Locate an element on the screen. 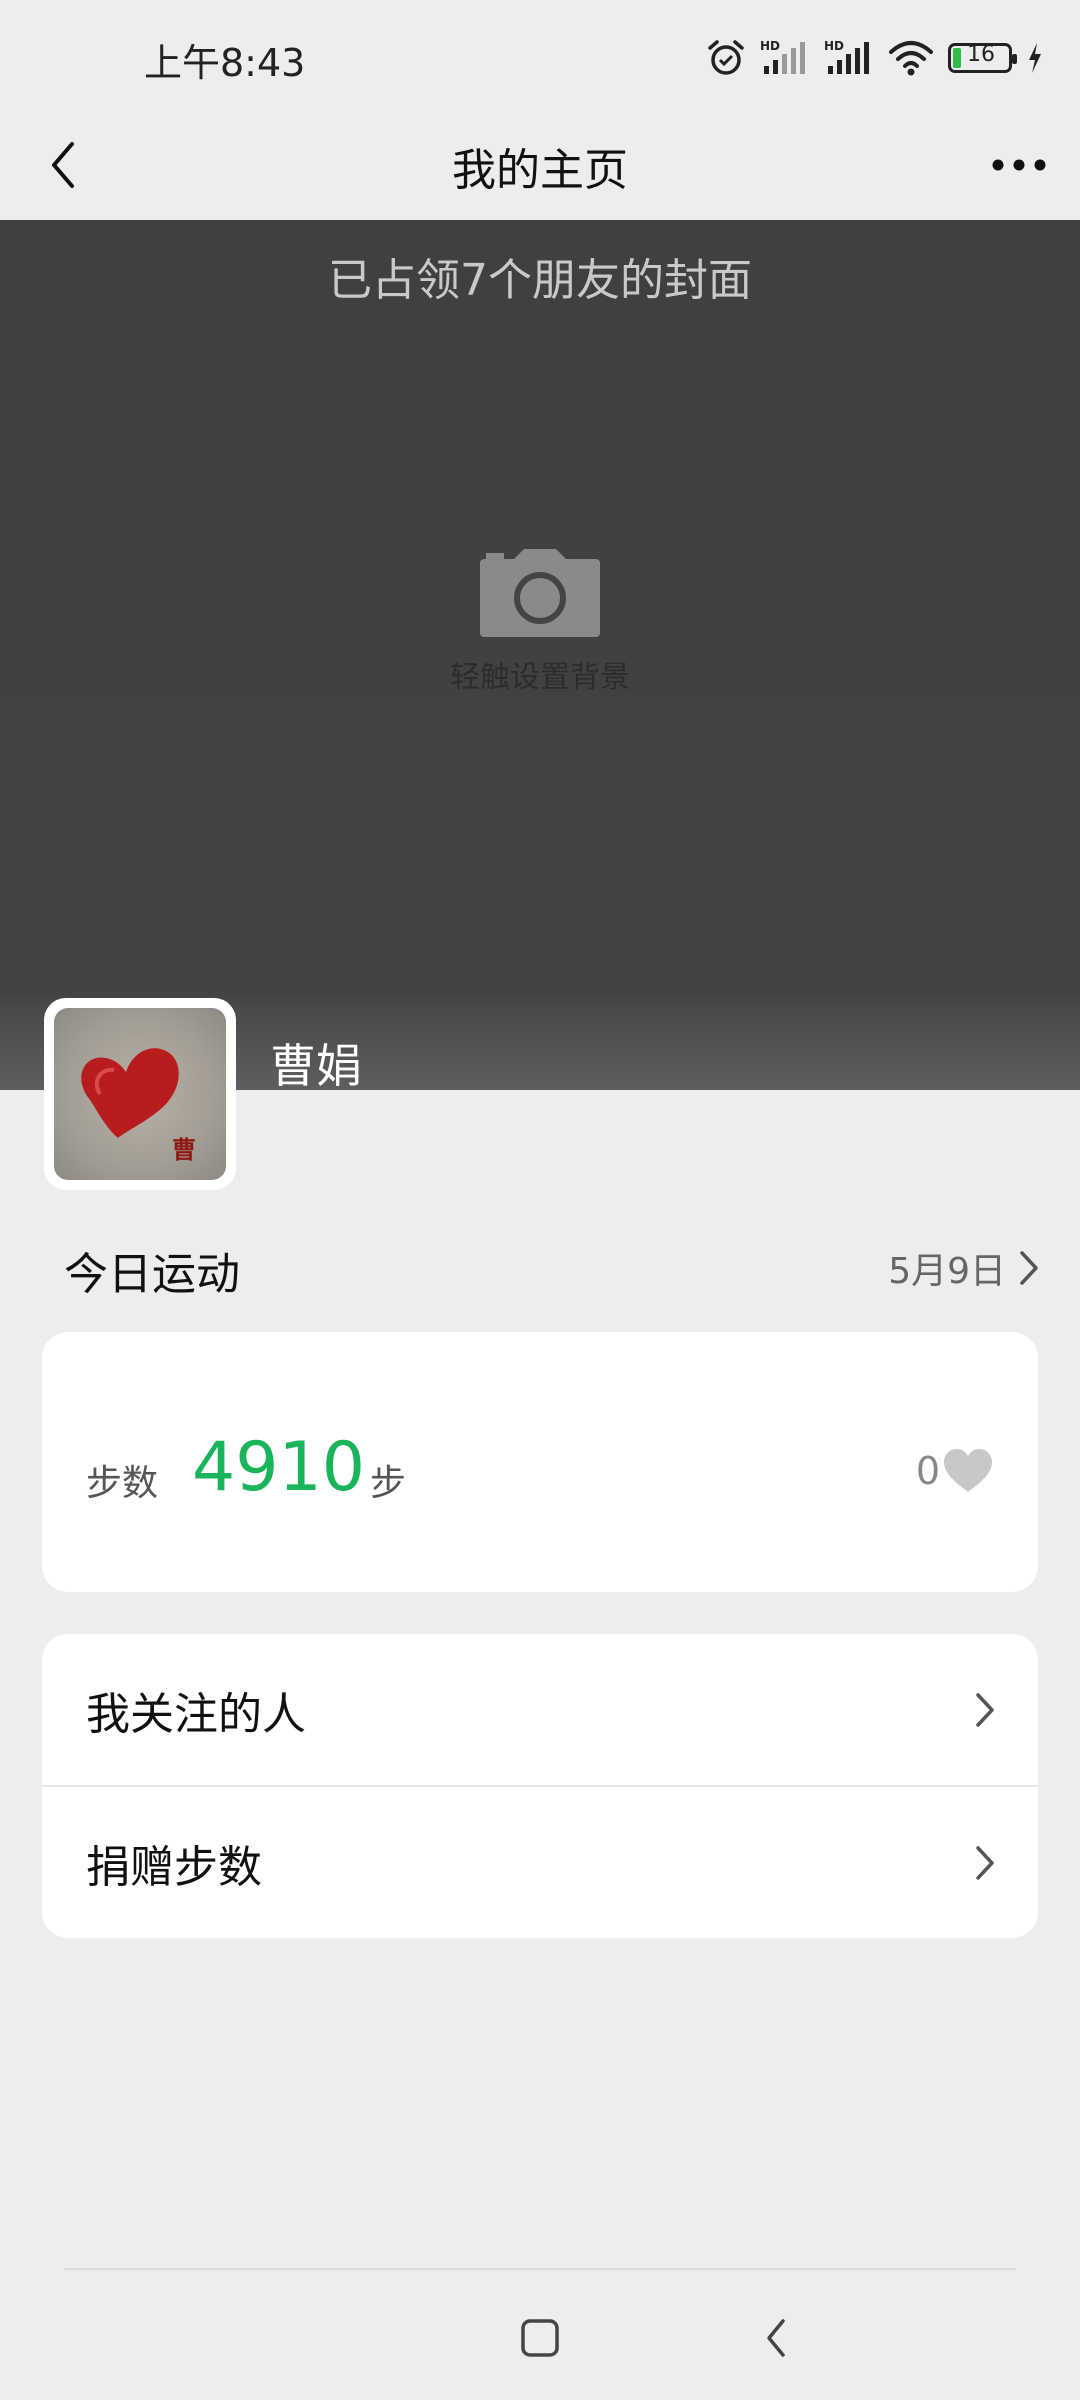 This screenshot has height=2400, width=1080. date-link: 5月9日 is located at coordinates (964, 1268).